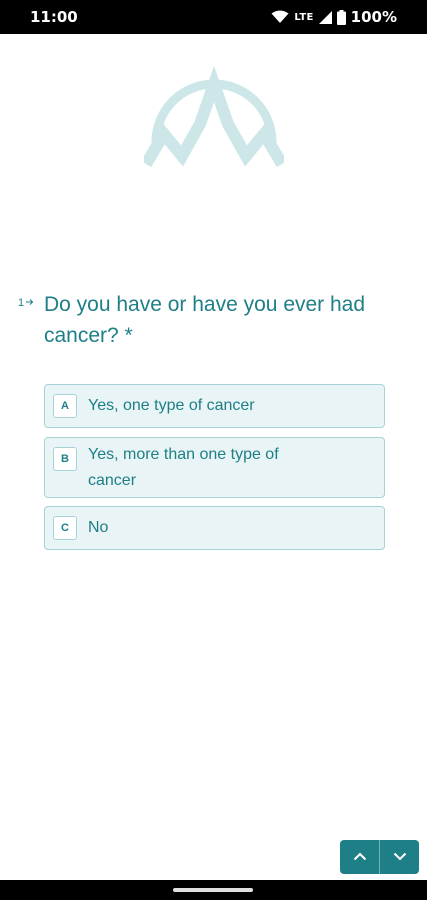 The width and height of the screenshot is (427, 900). I want to click on next-question-button, so click(399, 857).